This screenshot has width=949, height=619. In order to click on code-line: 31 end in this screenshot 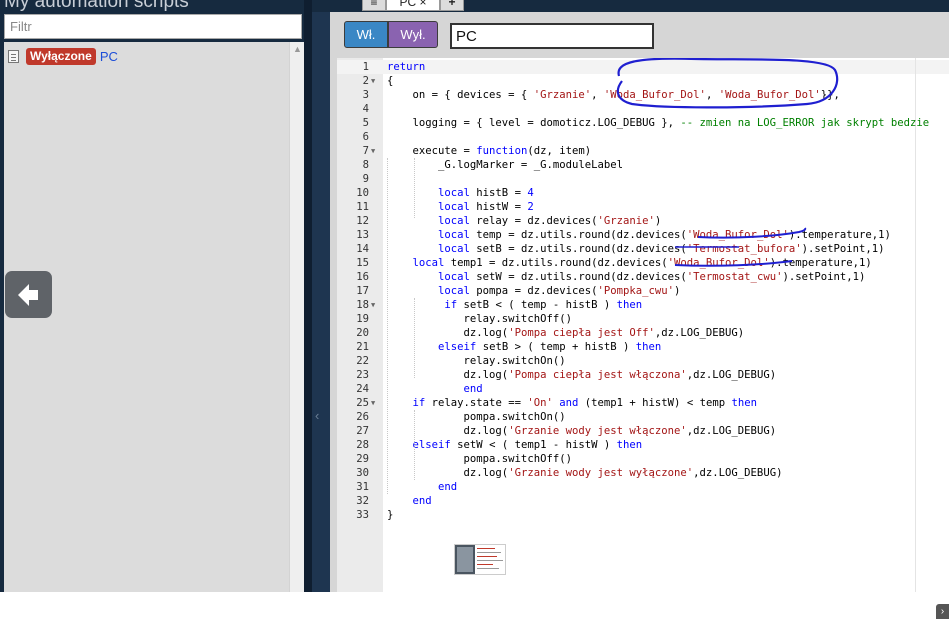, I will do `click(643, 487)`.